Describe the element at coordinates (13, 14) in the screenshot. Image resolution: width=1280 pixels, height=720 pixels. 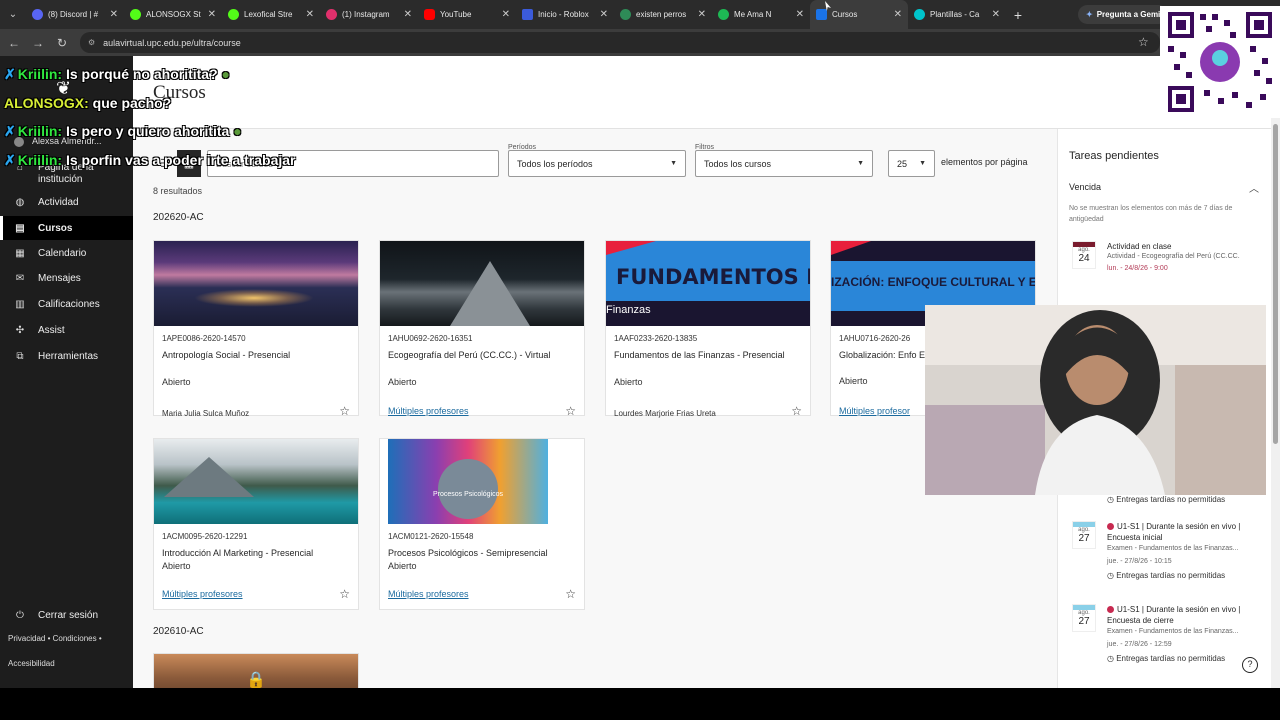
I see `tab-search-icon: ⌄` at that location.